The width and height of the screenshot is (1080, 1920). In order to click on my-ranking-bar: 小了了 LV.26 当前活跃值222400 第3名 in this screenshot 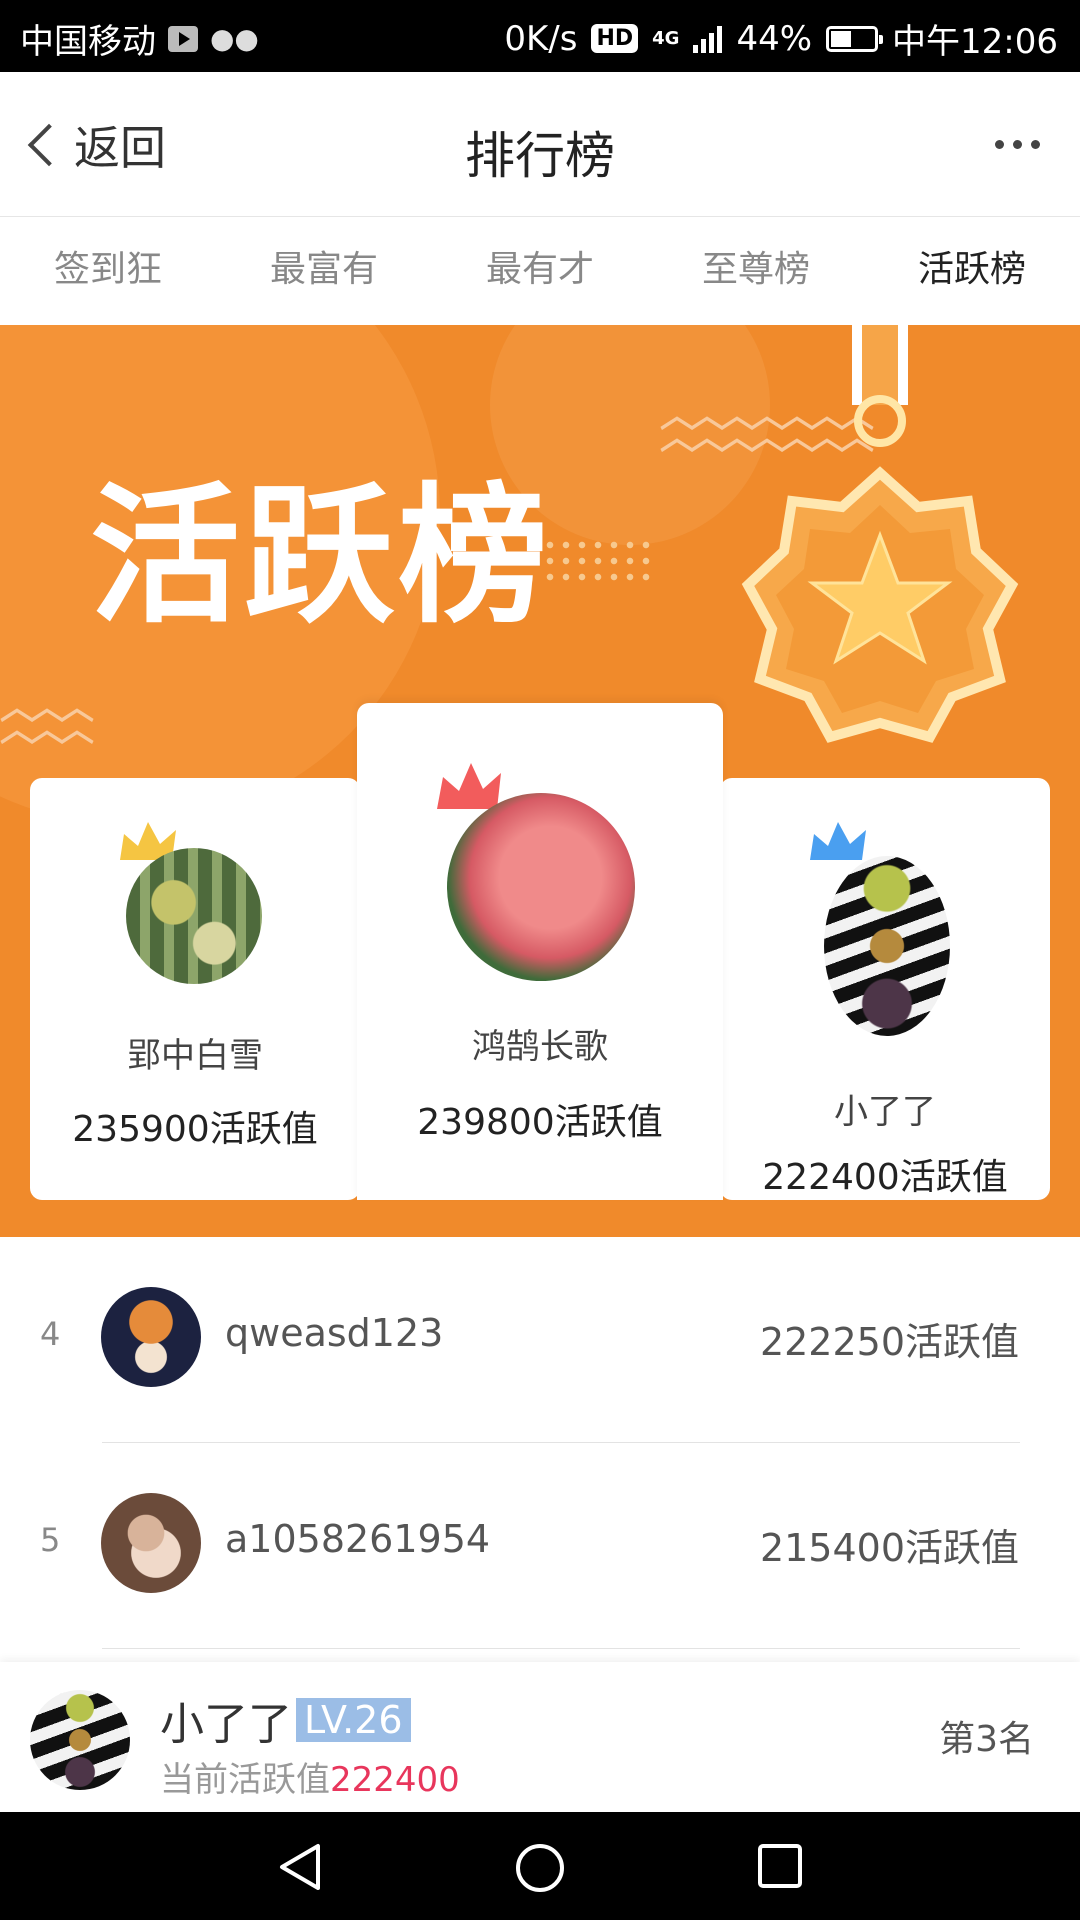, I will do `click(540, 1737)`.